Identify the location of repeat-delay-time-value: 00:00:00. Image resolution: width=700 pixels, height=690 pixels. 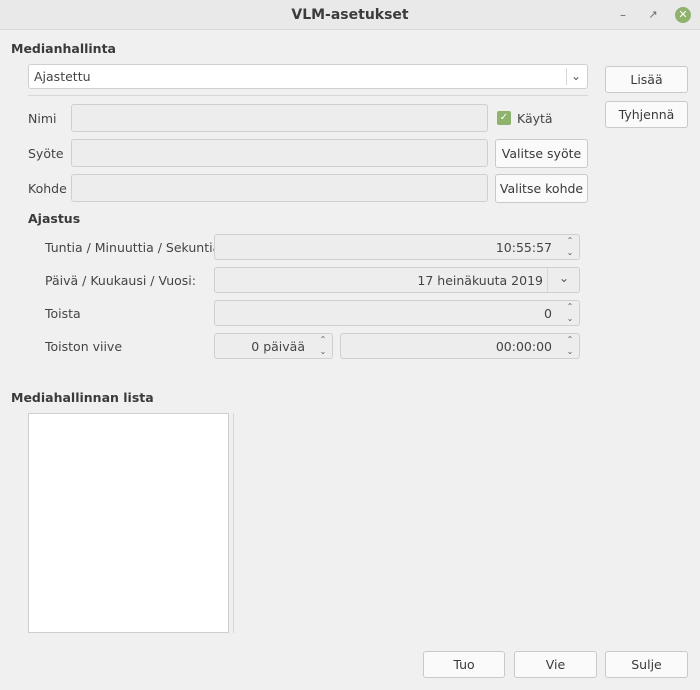
(523, 346).